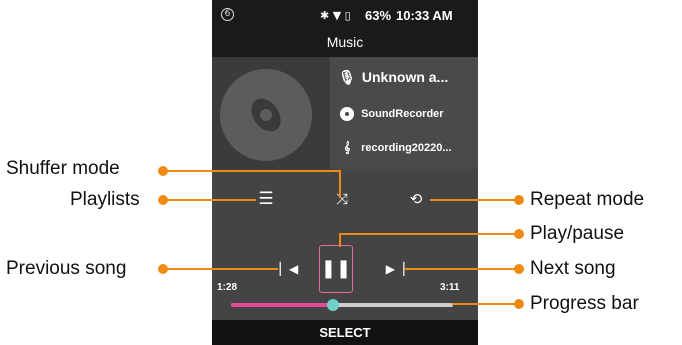  I want to click on callout-play-pause-label: Play/pause, so click(577, 233).